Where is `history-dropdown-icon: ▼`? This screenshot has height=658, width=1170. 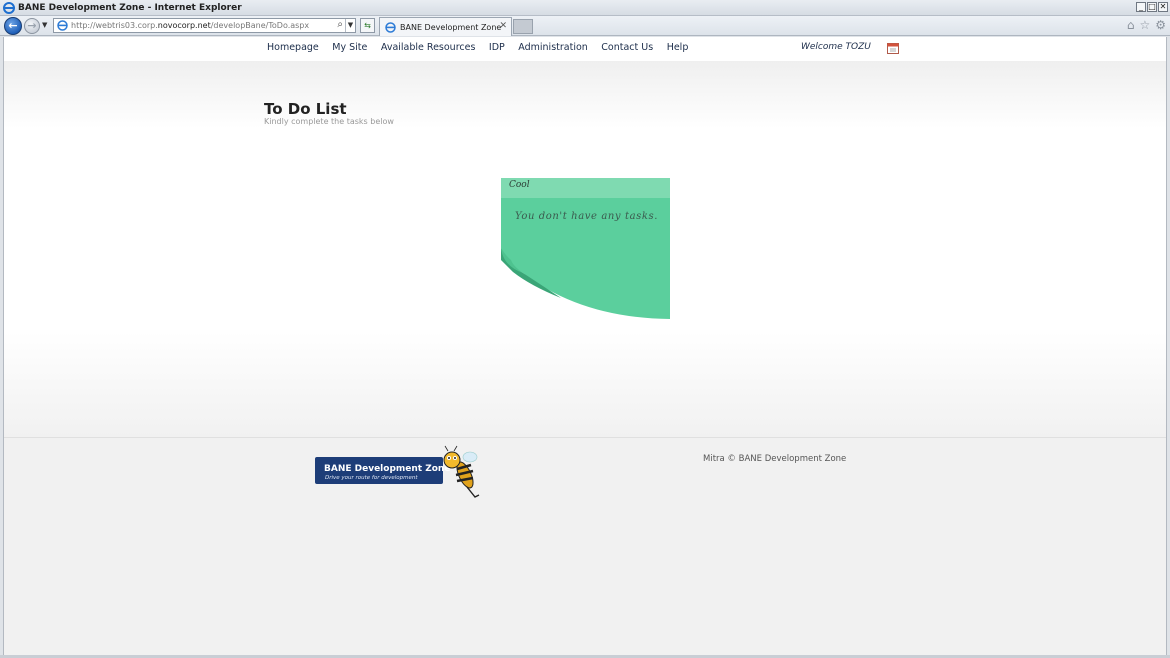
history-dropdown-icon: ▼ is located at coordinates (44, 25).